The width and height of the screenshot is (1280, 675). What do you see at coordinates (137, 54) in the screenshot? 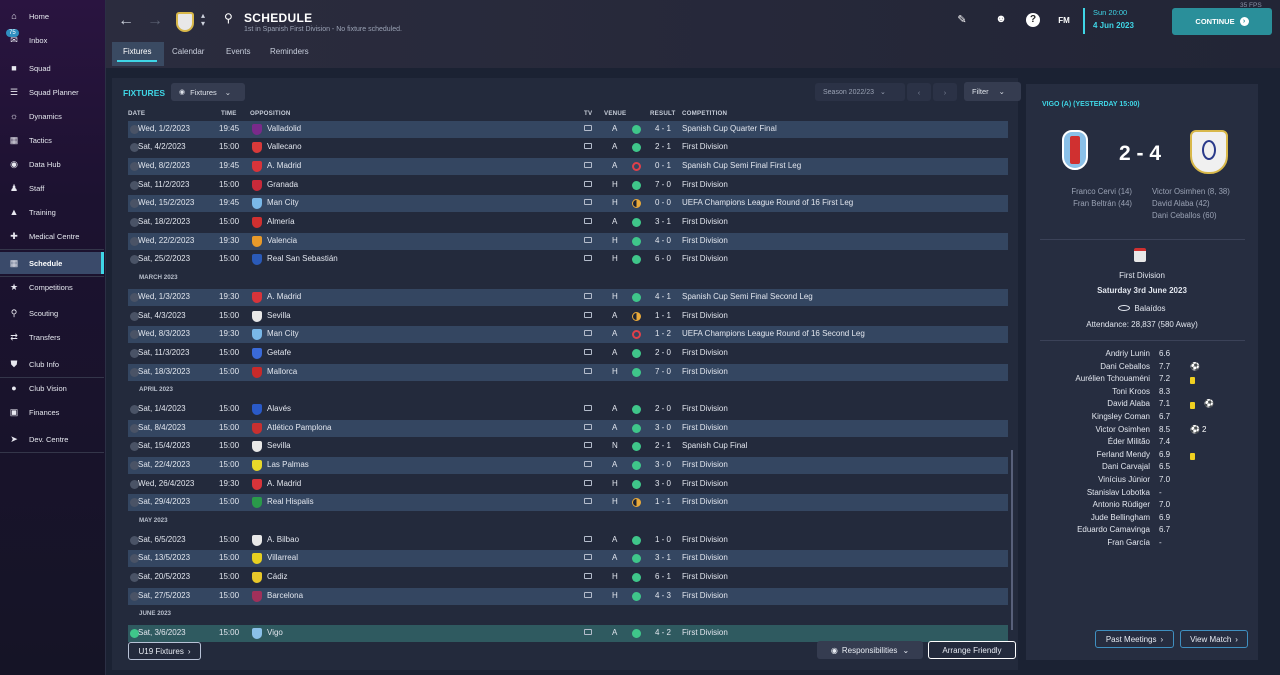
I see `tab-fixtures: Fixtures` at bounding box center [137, 54].